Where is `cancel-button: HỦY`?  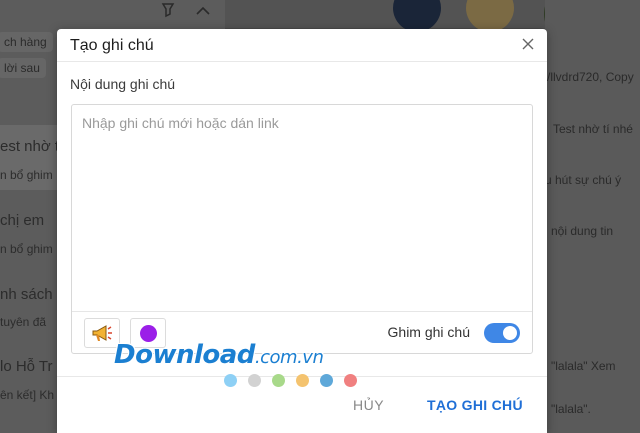
cancel-button: HỦY is located at coordinates (368, 405).